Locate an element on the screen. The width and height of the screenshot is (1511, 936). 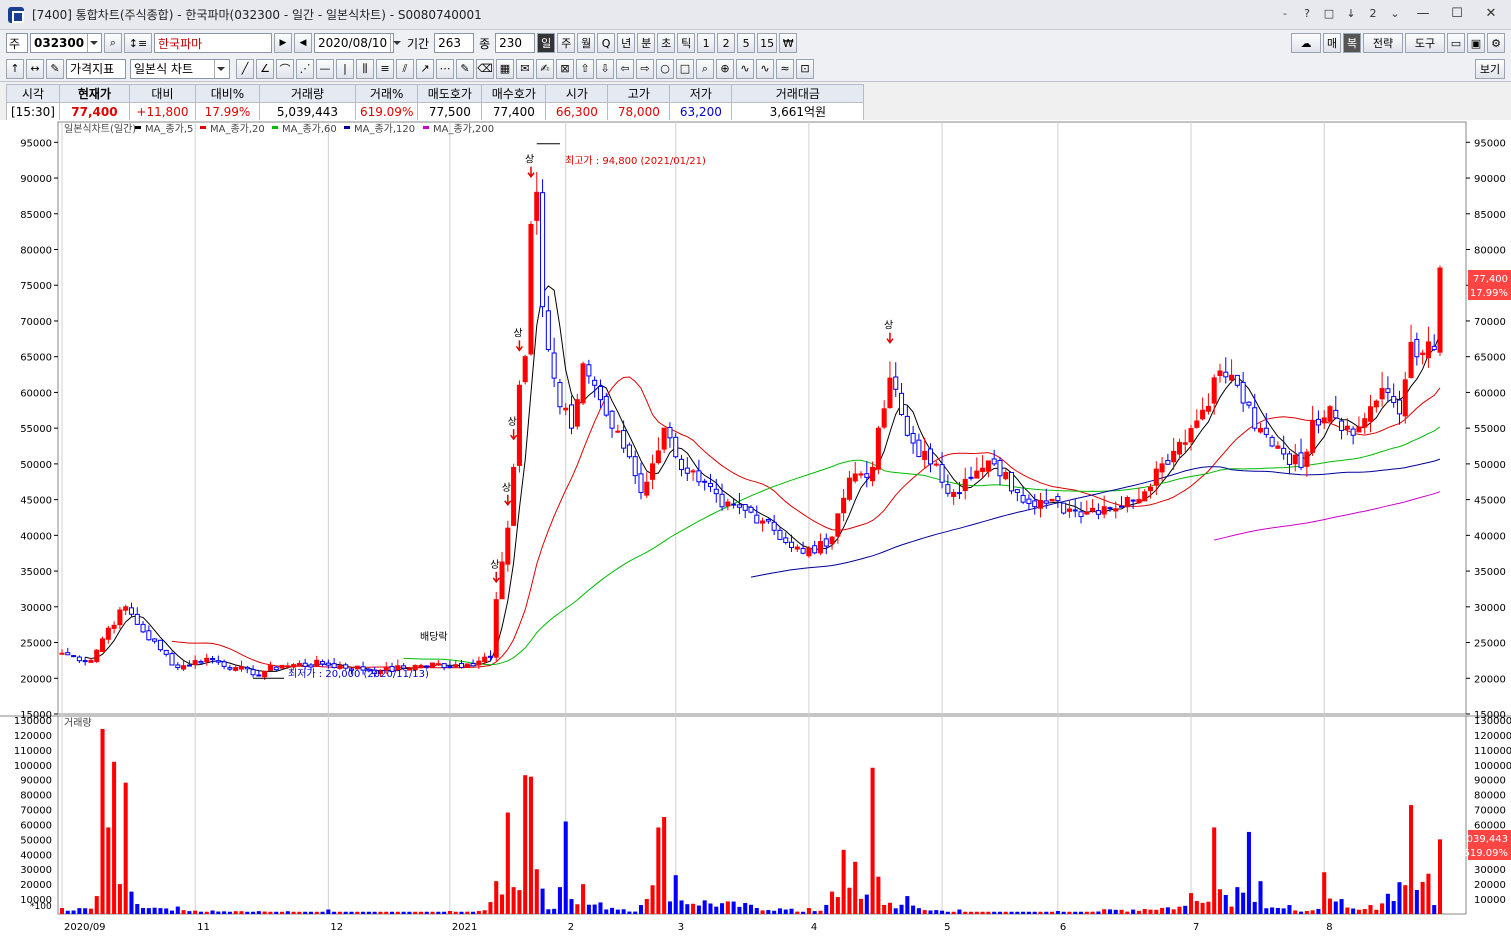
delete-icon: ⊠ is located at coordinates (565, 68).